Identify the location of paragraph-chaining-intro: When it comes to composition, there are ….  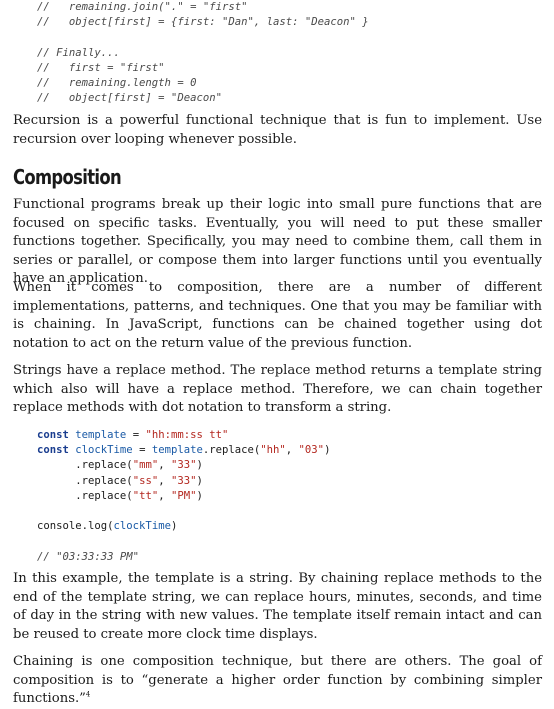
(277, 315).